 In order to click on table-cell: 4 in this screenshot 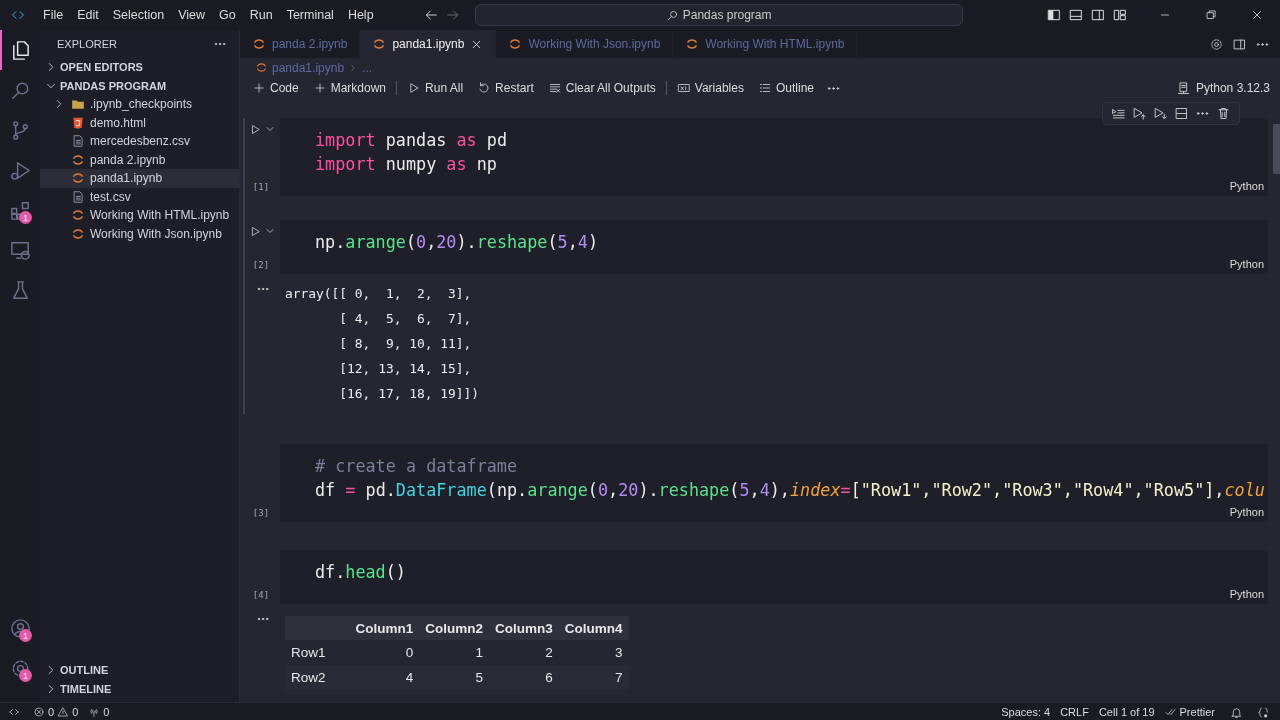, I will do `click(384, 677)`.